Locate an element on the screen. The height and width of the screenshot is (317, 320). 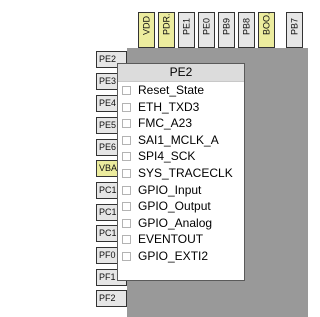
pin-pb9-top: PB9 is located at coordinates (226, 30).